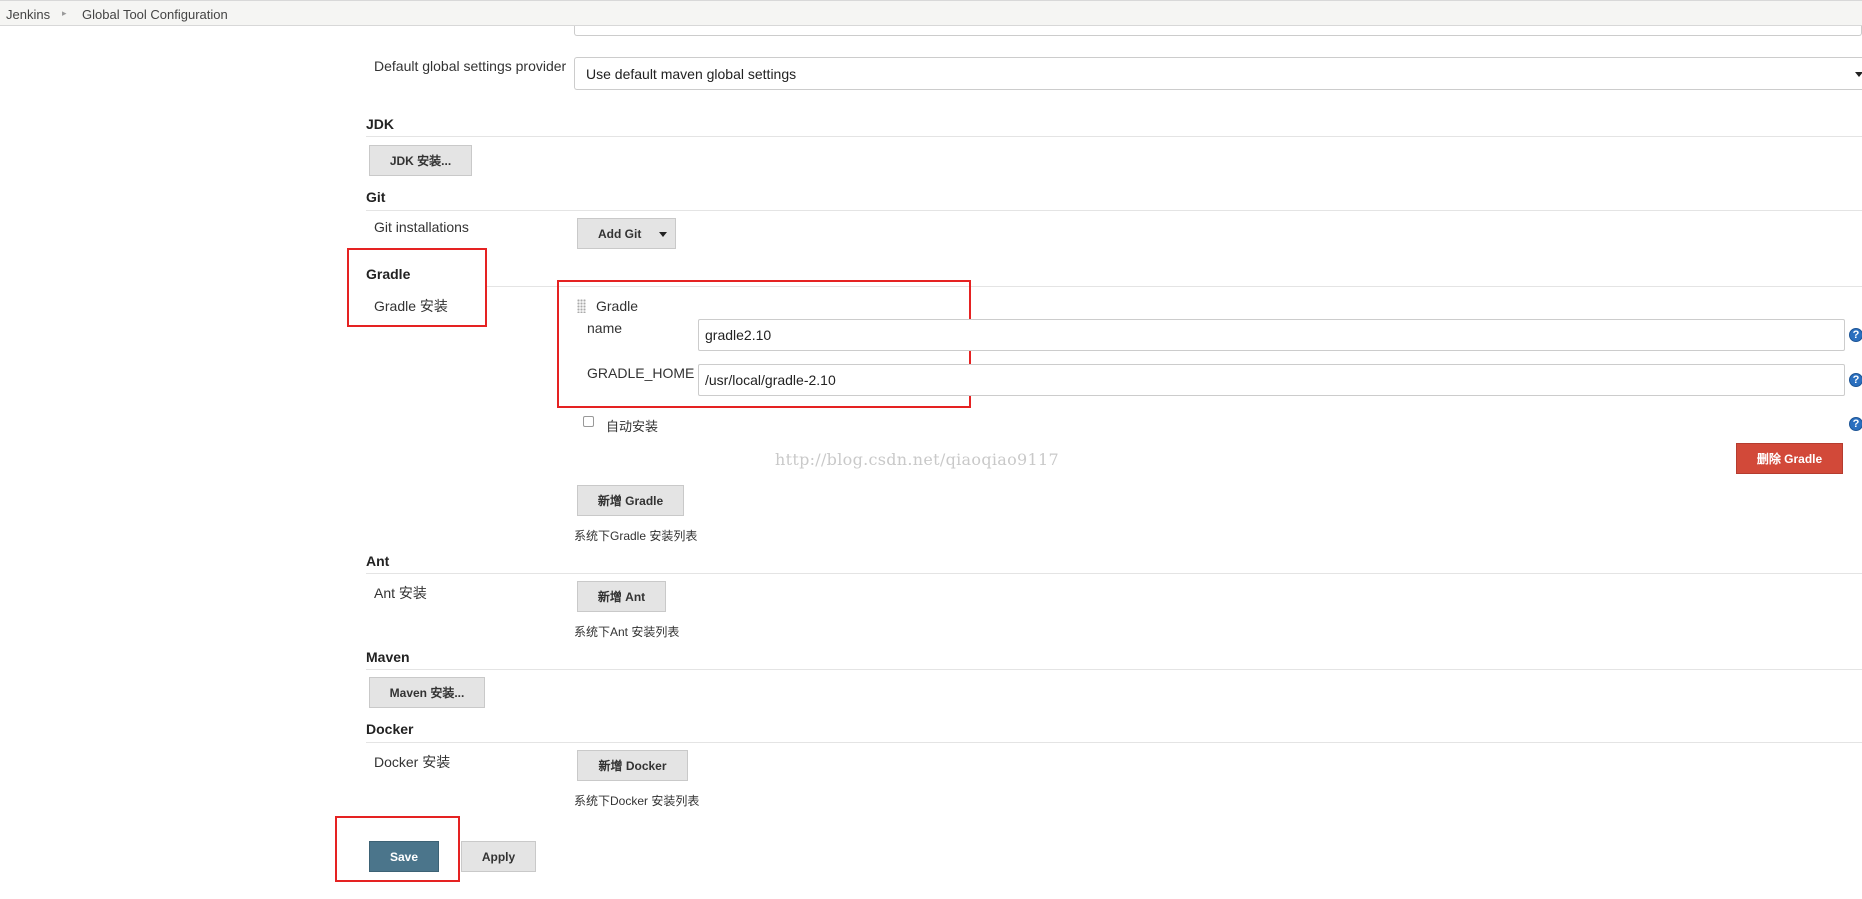 The width and height of the screenshot is (1862, 899). What do you see at coordinates (388, 657) in the screenshot?
I see `maven-section-header: Maven` at bounding box center [388, 657].